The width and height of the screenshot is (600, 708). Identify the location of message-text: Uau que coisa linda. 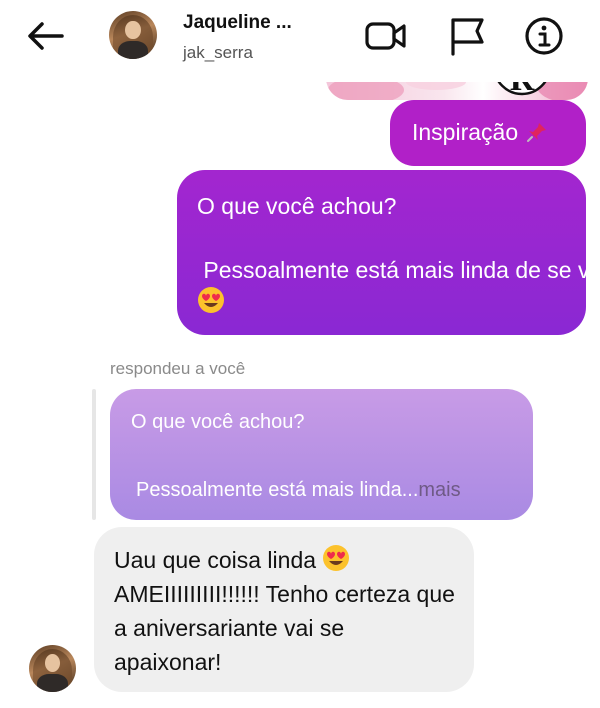
(218, 560).